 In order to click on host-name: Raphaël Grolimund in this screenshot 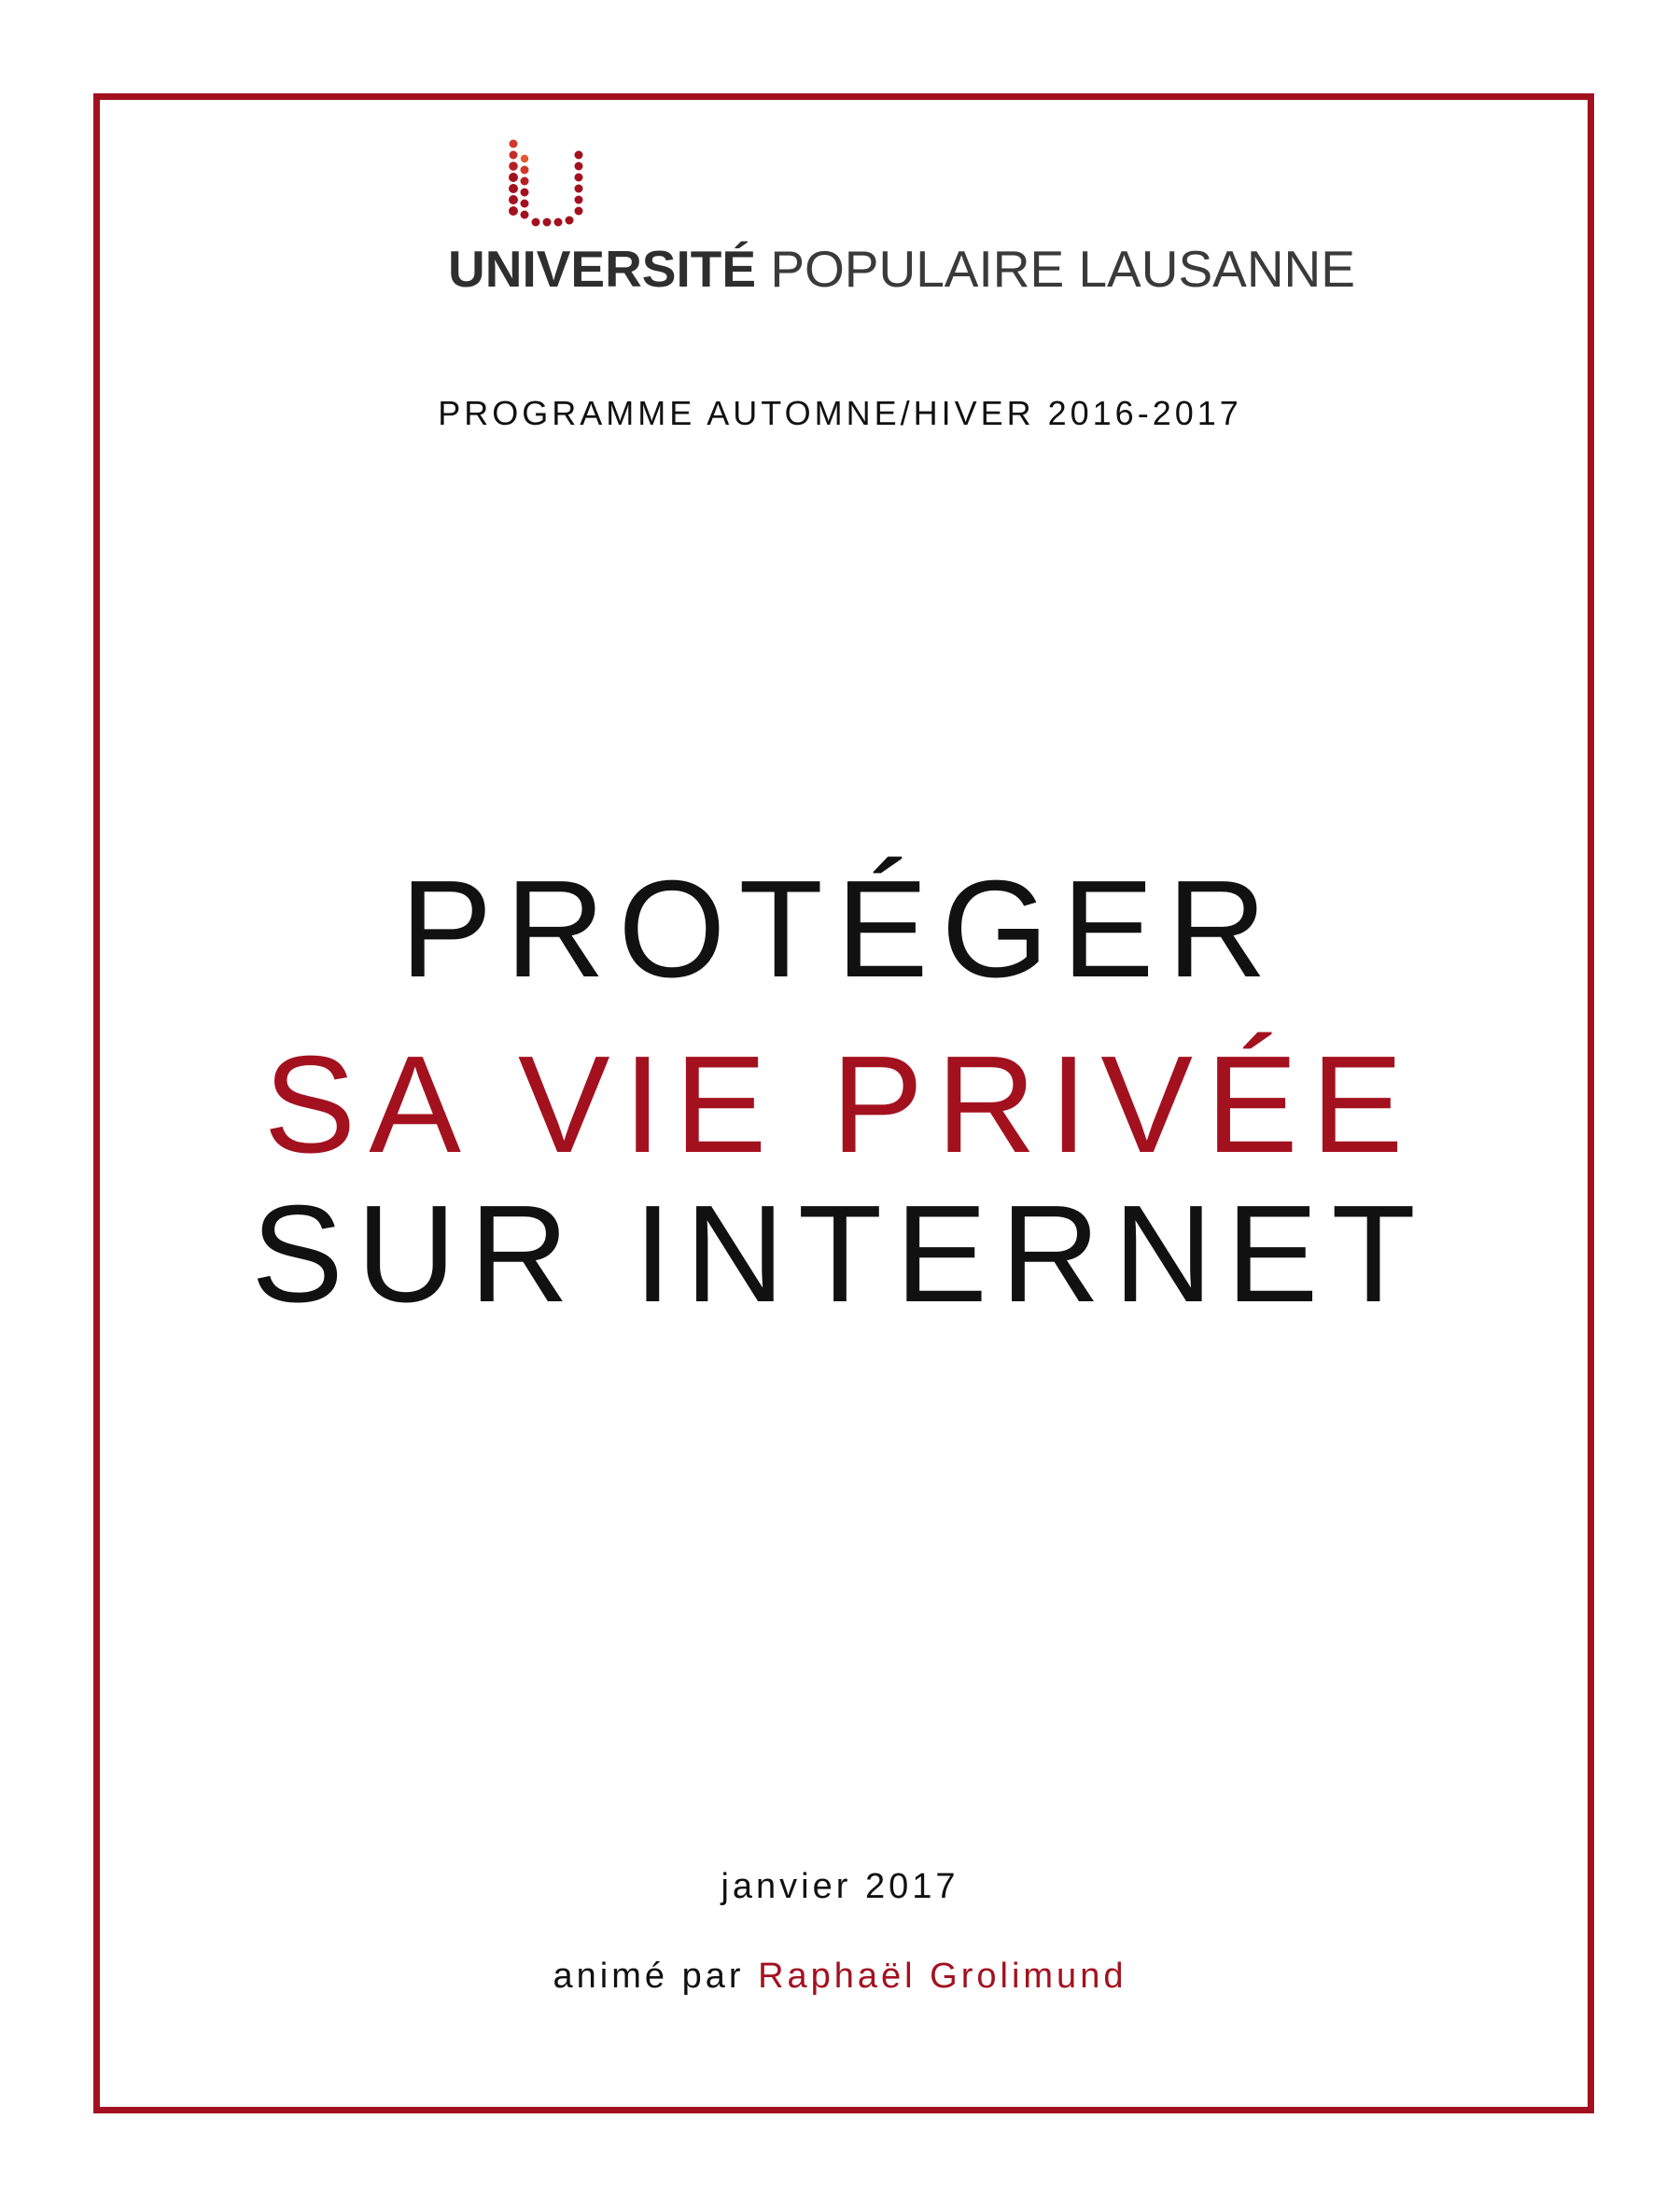, I will do `click(942, 1976)`.